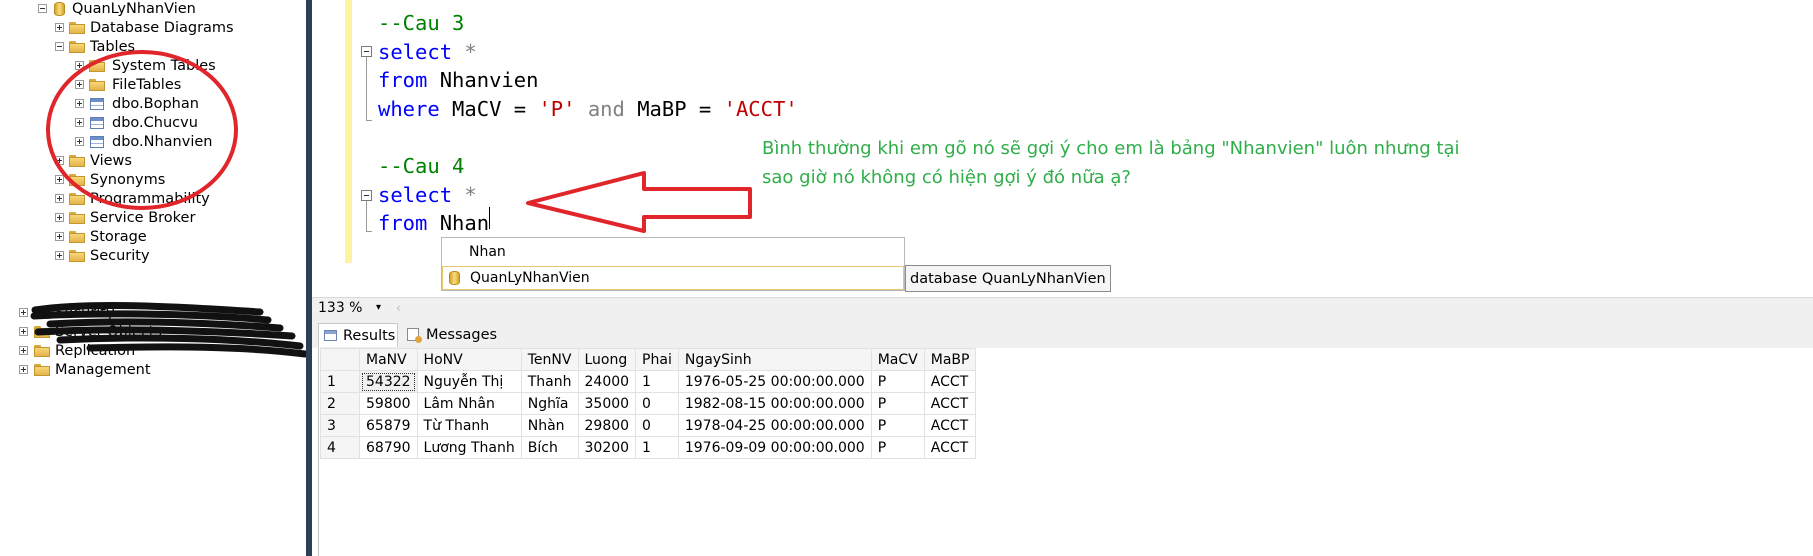 The image size is (1813, 556). Describe the element at coordinates (340, 447) in the screenshot. I see `row-number: 4` at that location.